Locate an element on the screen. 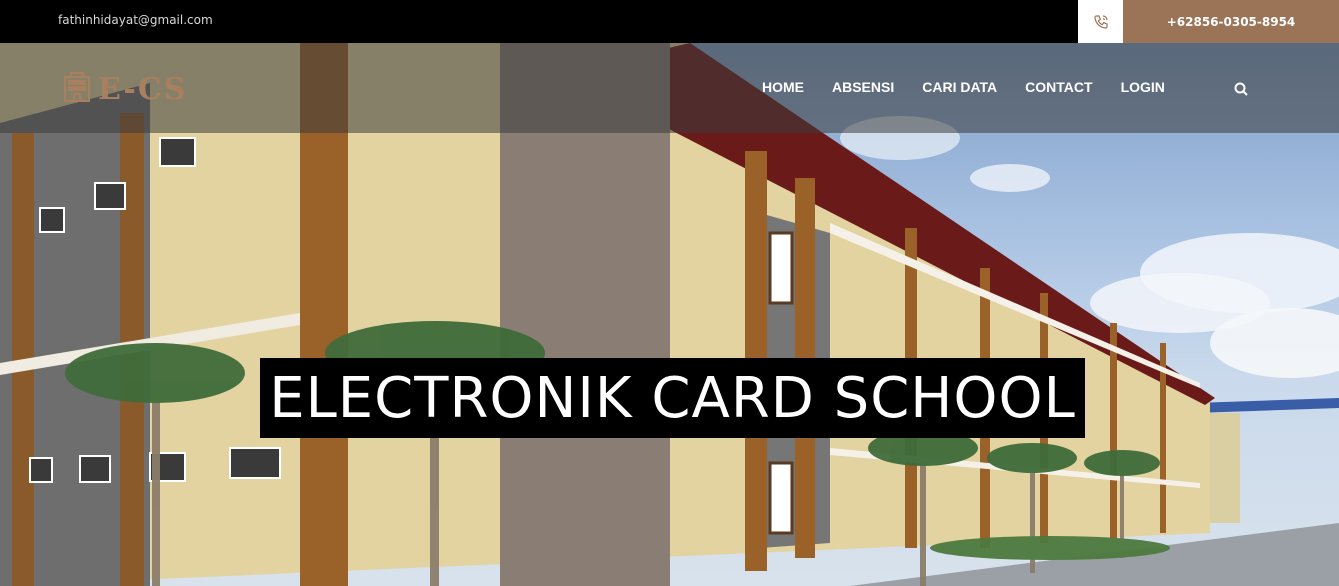  contact-phone: +62856-0305-8954 is located at coordinates (1231, 21).